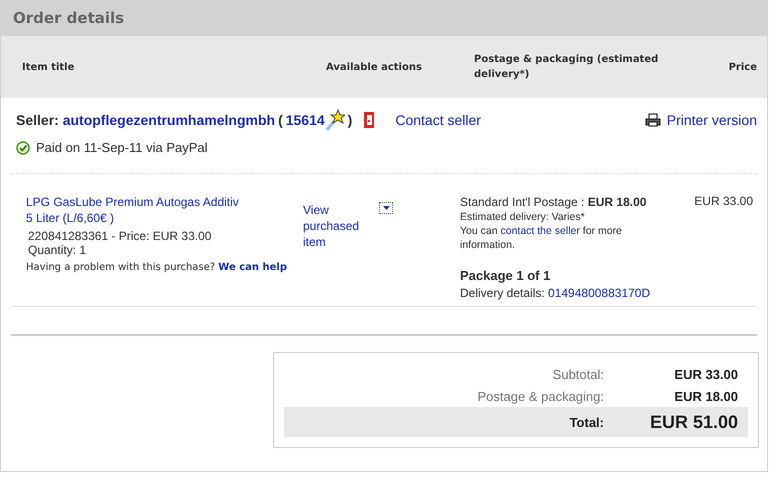 The height and width of the screenshot is (487, 784). Describe the element at coordinates (305, 120) in the screenshot. I see `feedback-score-link: 15614` at that location.